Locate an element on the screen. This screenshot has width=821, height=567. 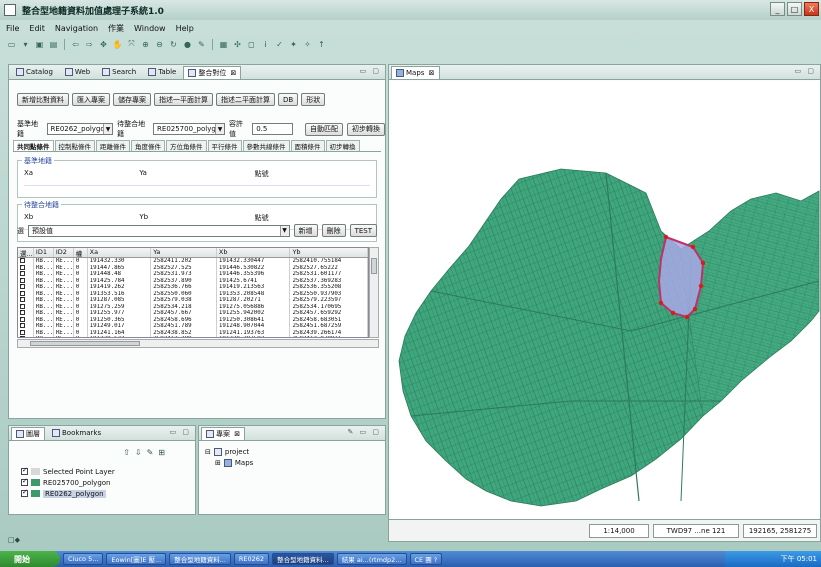
tab-catalog: Catalog is located at coordinates (34, 72).